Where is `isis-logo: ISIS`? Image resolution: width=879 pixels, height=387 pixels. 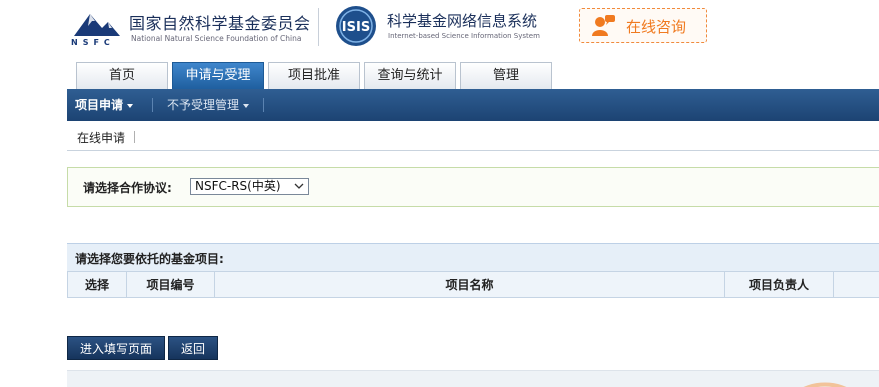
isis-logo: ISIS is located at coordinates (356, 26).